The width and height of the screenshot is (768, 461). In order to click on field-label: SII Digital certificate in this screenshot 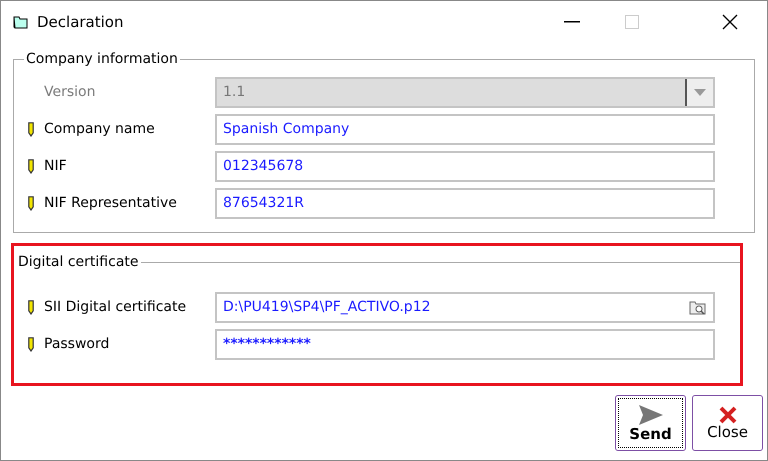, I will do `click(116, 307)`.